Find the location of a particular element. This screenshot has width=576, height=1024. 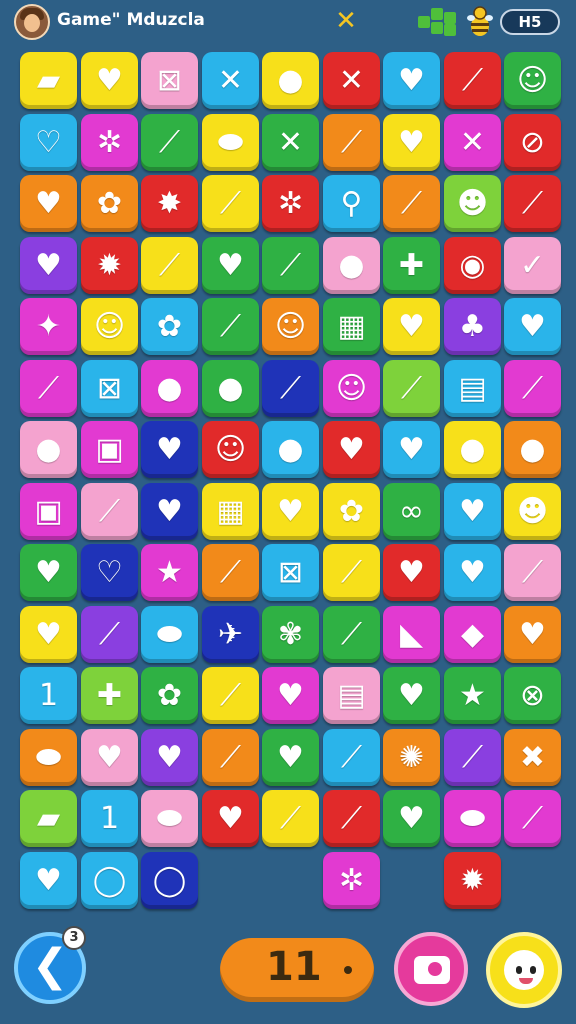

board-tile: ✾ is located at coordinates (290, 634).